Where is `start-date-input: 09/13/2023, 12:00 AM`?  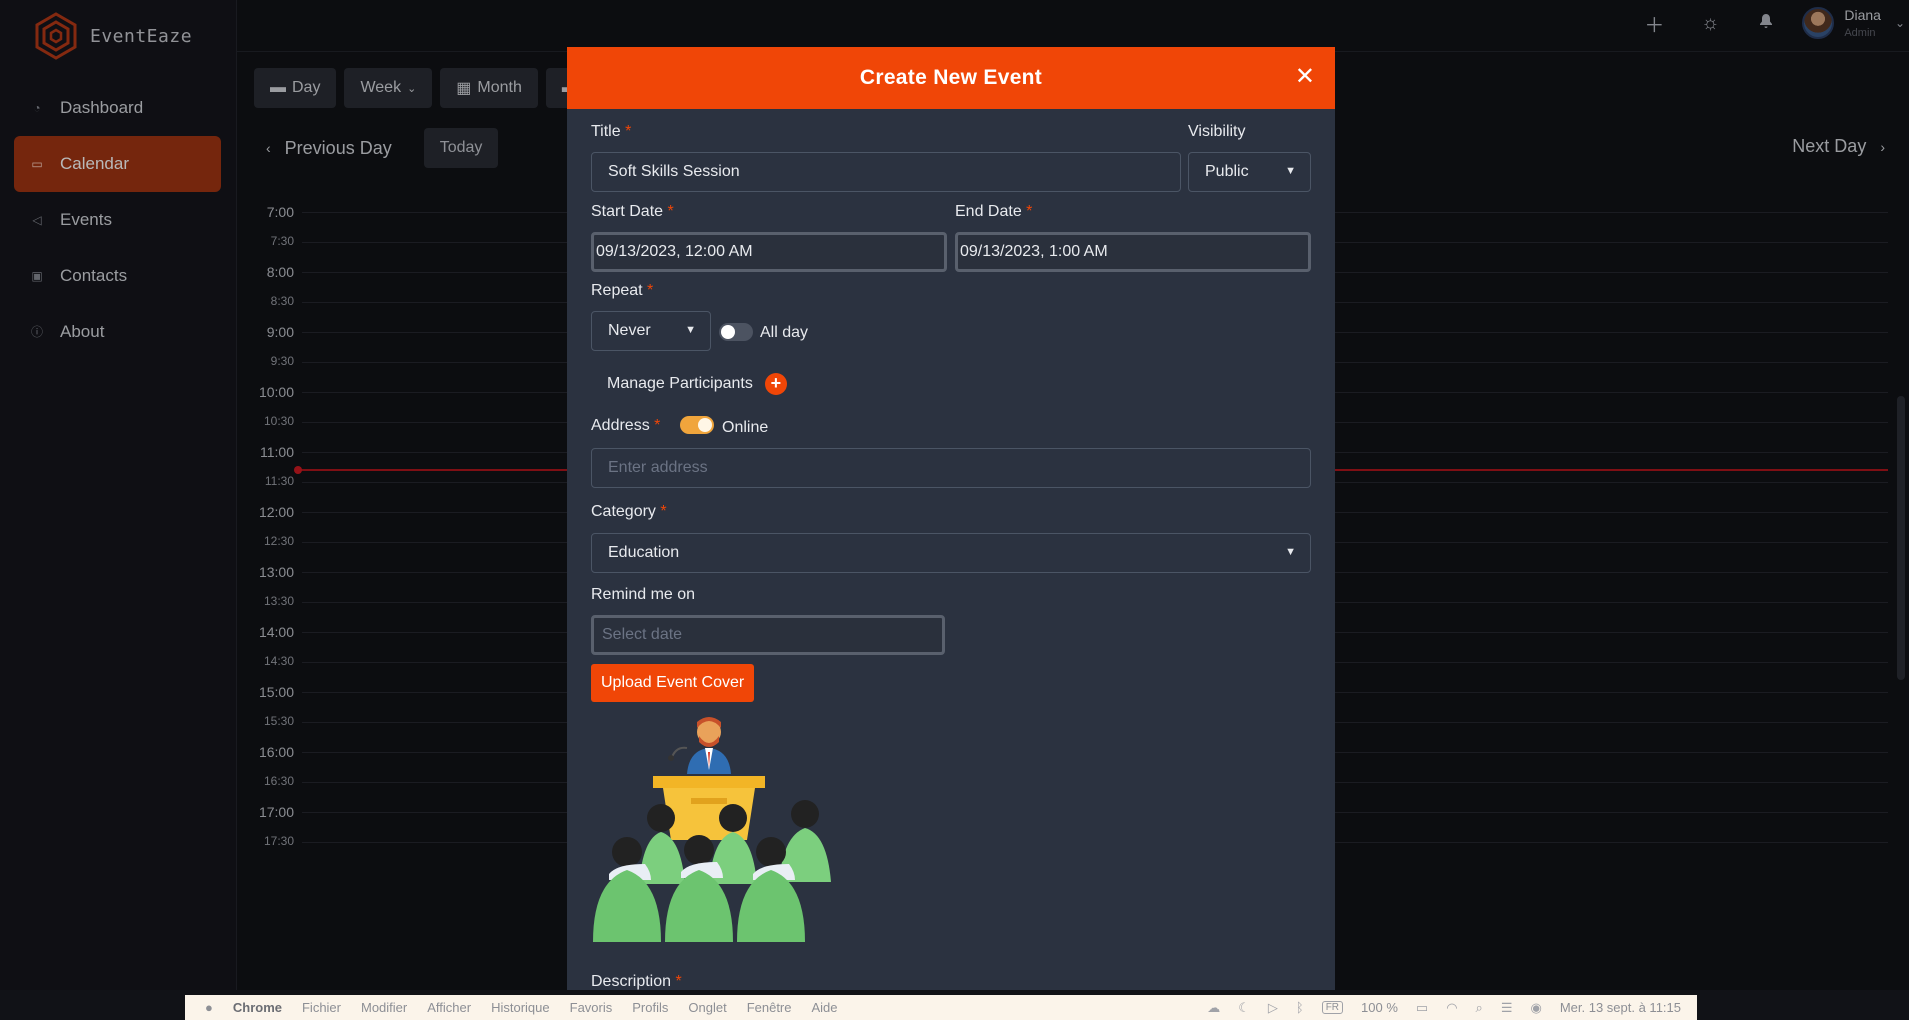
start-date-input: 09/13/2023, 12:00 AM is located at coordinates (769, 252).